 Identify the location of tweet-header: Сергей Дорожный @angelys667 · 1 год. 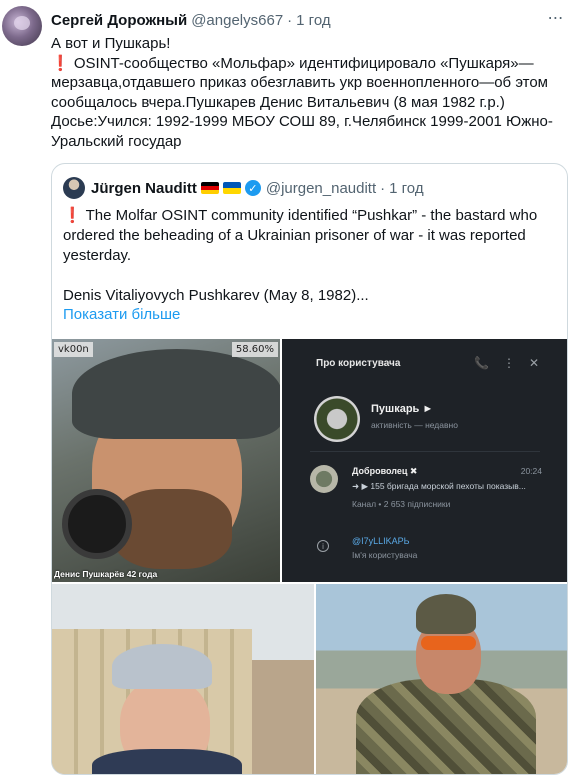
(191, 20).